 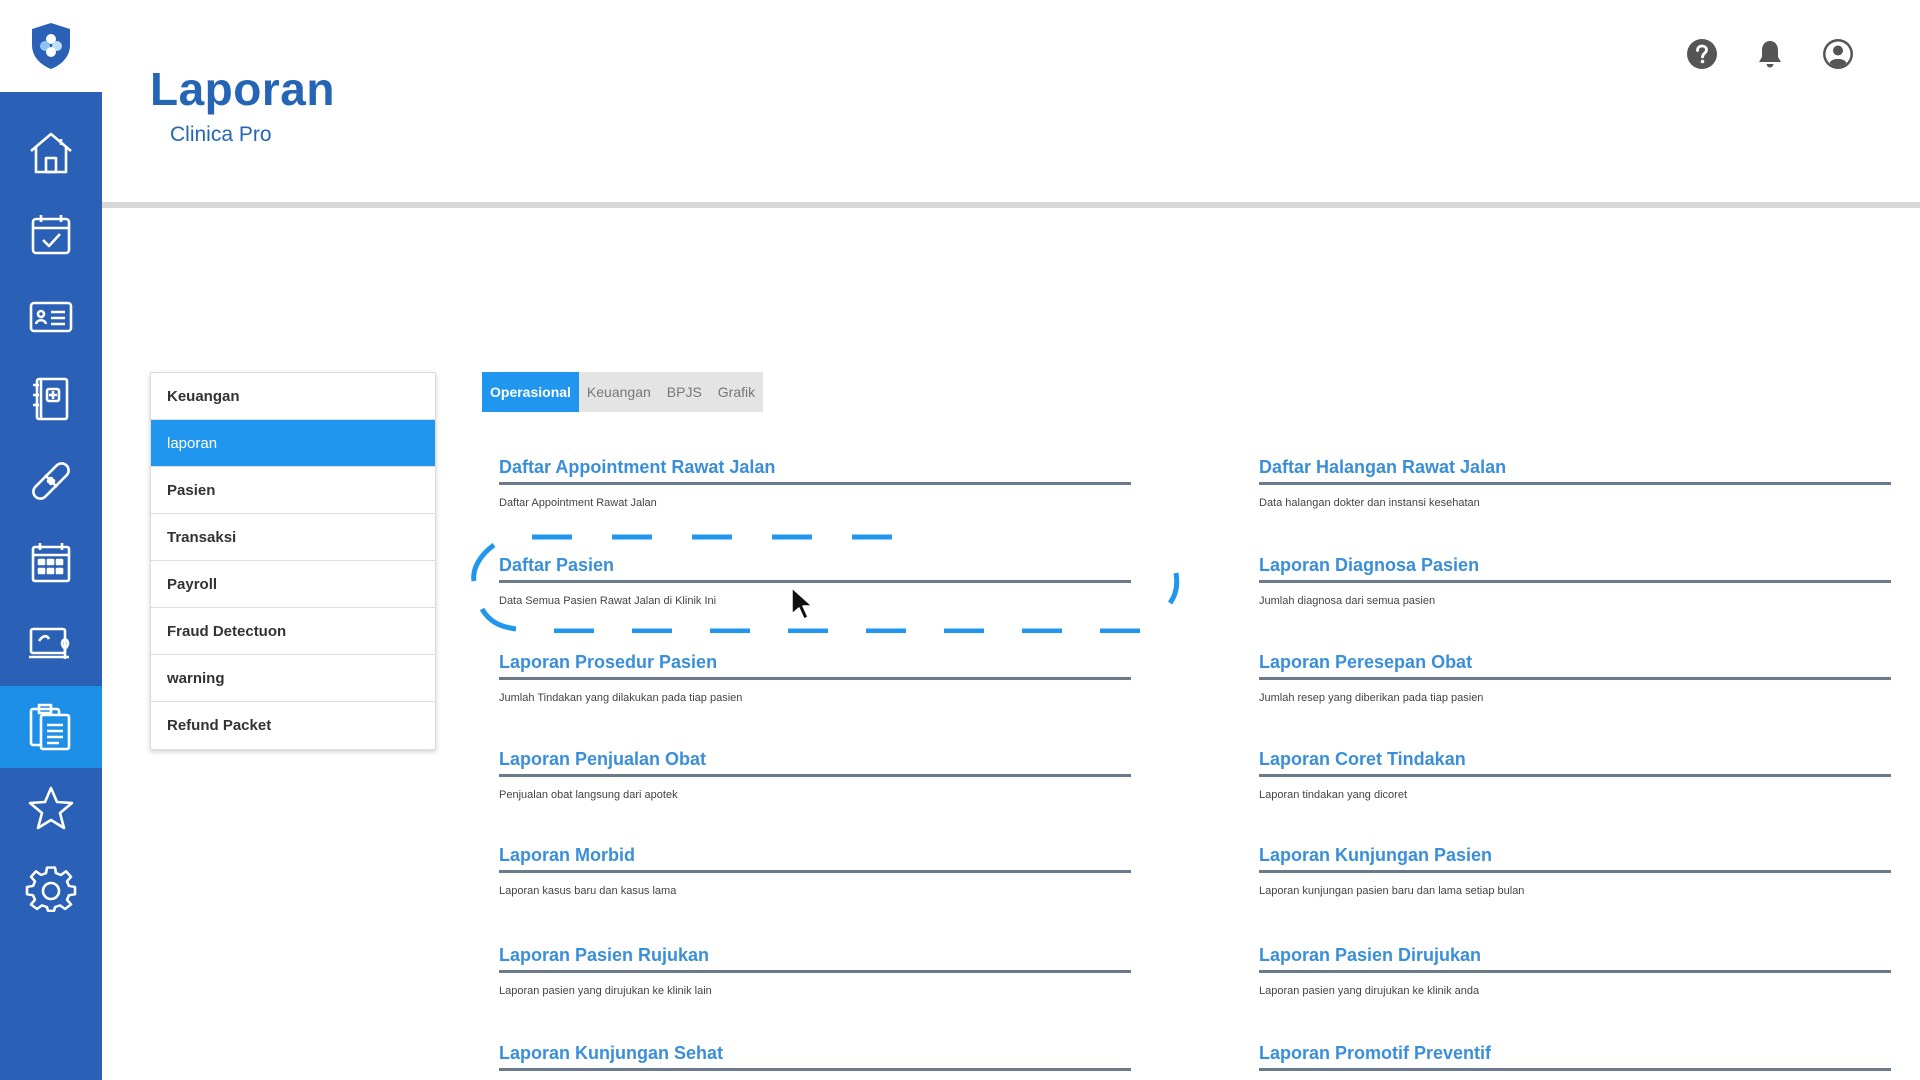 I want to click on rail-nav, so click(x=51, y=586).